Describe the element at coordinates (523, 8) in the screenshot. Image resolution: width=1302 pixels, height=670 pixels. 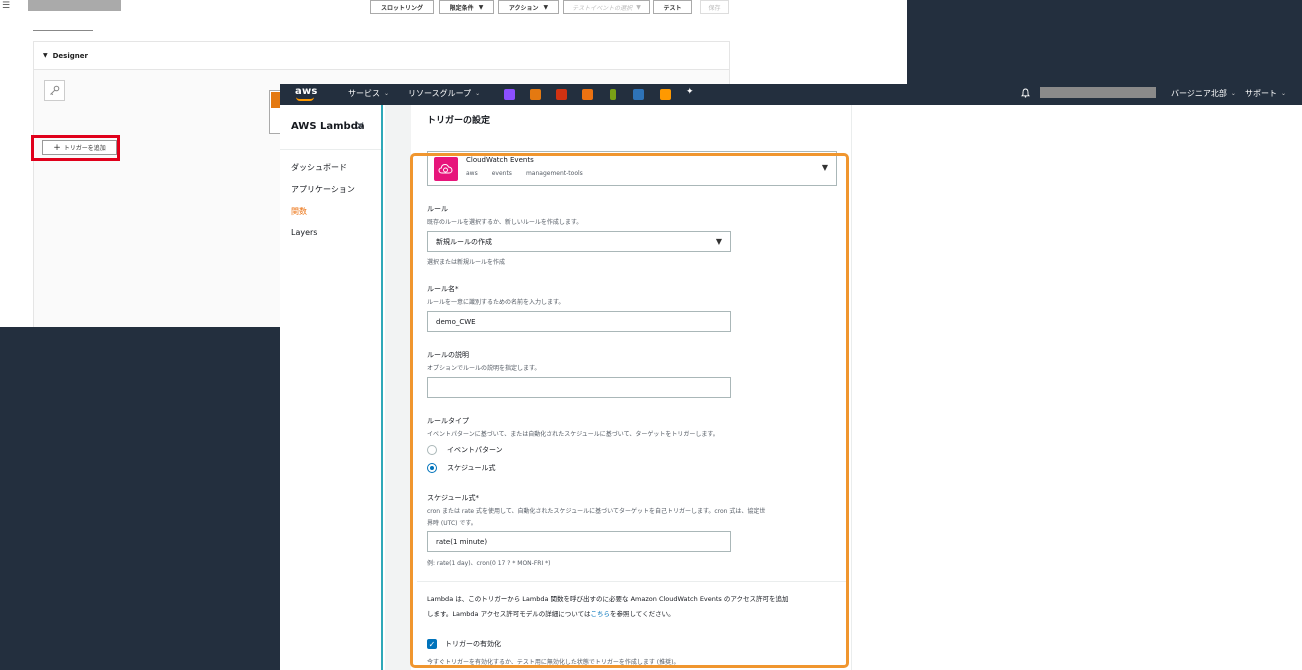
I see `actions-label: アクション` at that location.